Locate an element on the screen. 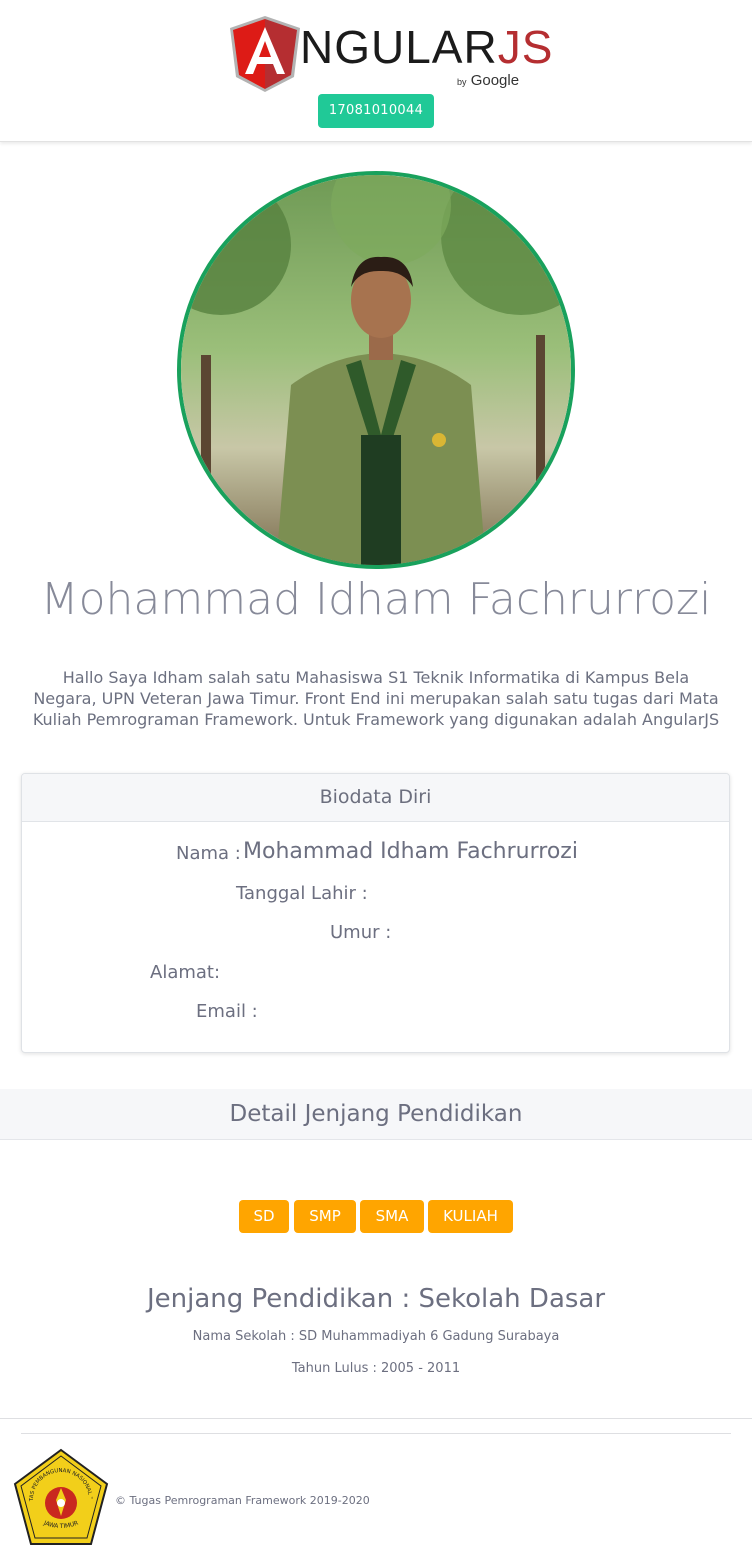 The width and height of the screenshot is (752, 1554). umur-label: Umur : is located at coordinates (361, 932).